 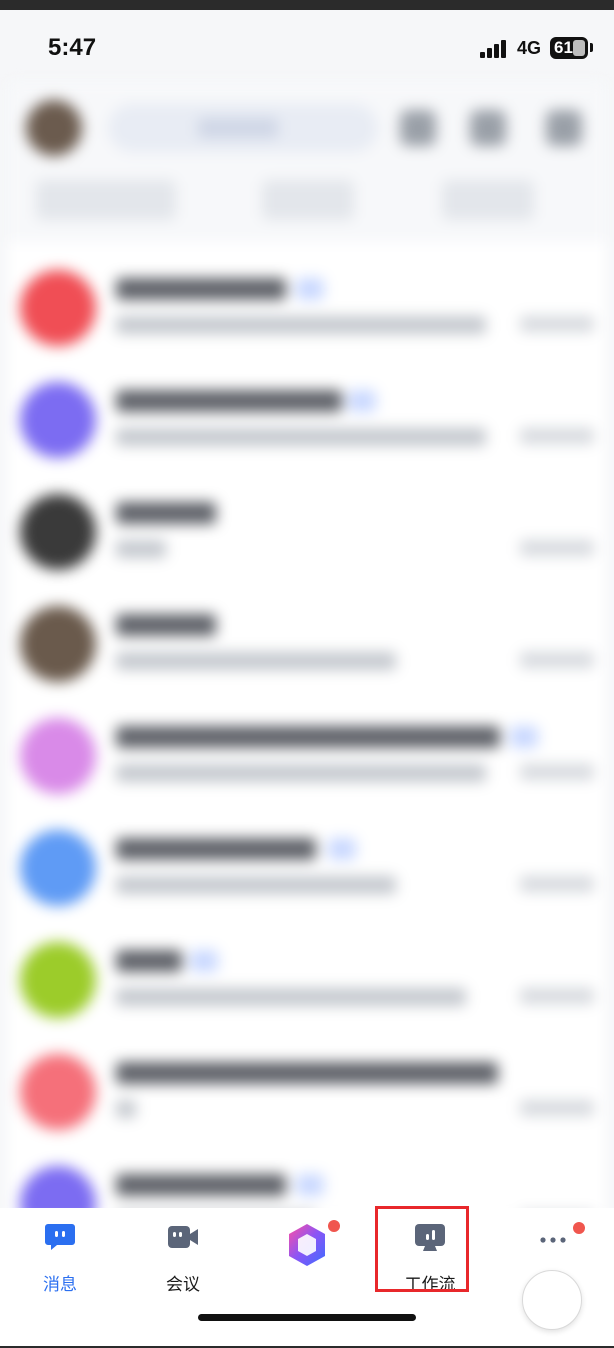 What do you see at coordinates (495, 48) in the screenshot?
I see `signal-icon` at bounding box center [495, 48].